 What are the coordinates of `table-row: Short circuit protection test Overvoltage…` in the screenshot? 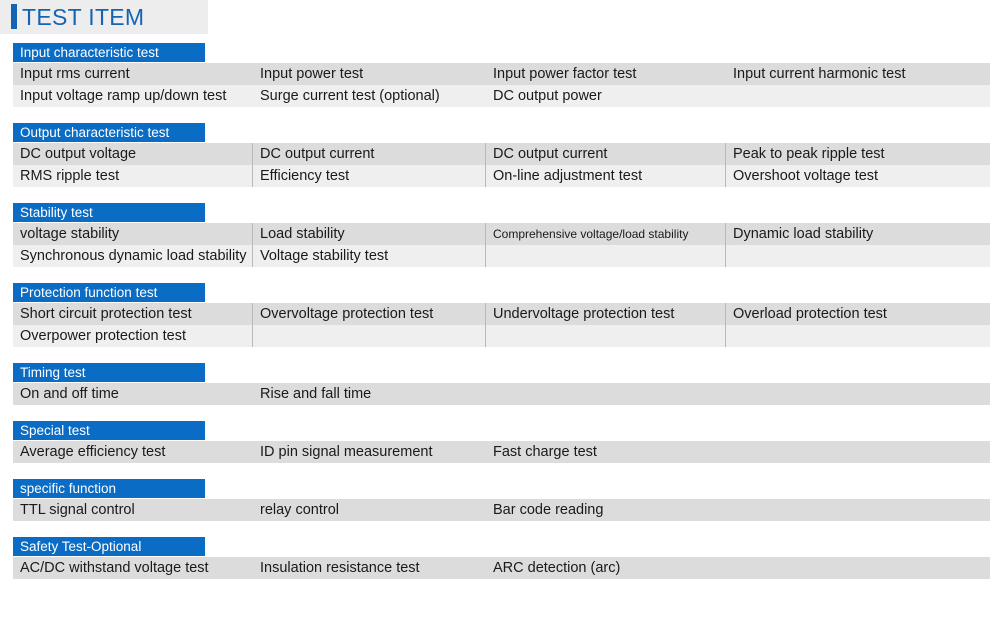 It's located at (501, 314).